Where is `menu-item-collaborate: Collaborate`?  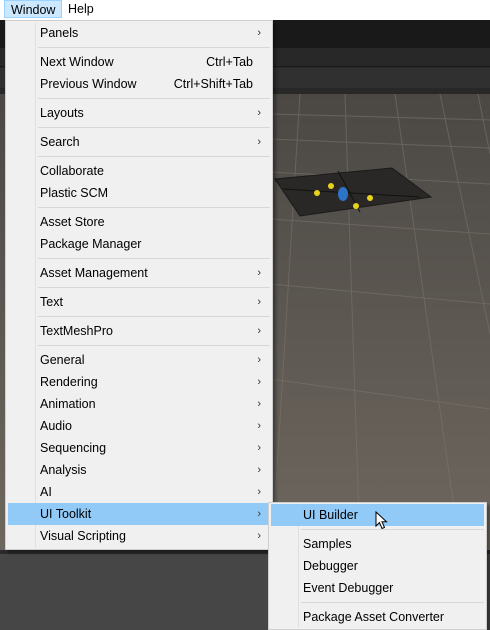
menu-item-collaborate: Collaborate is located at coordinates (139, 171).